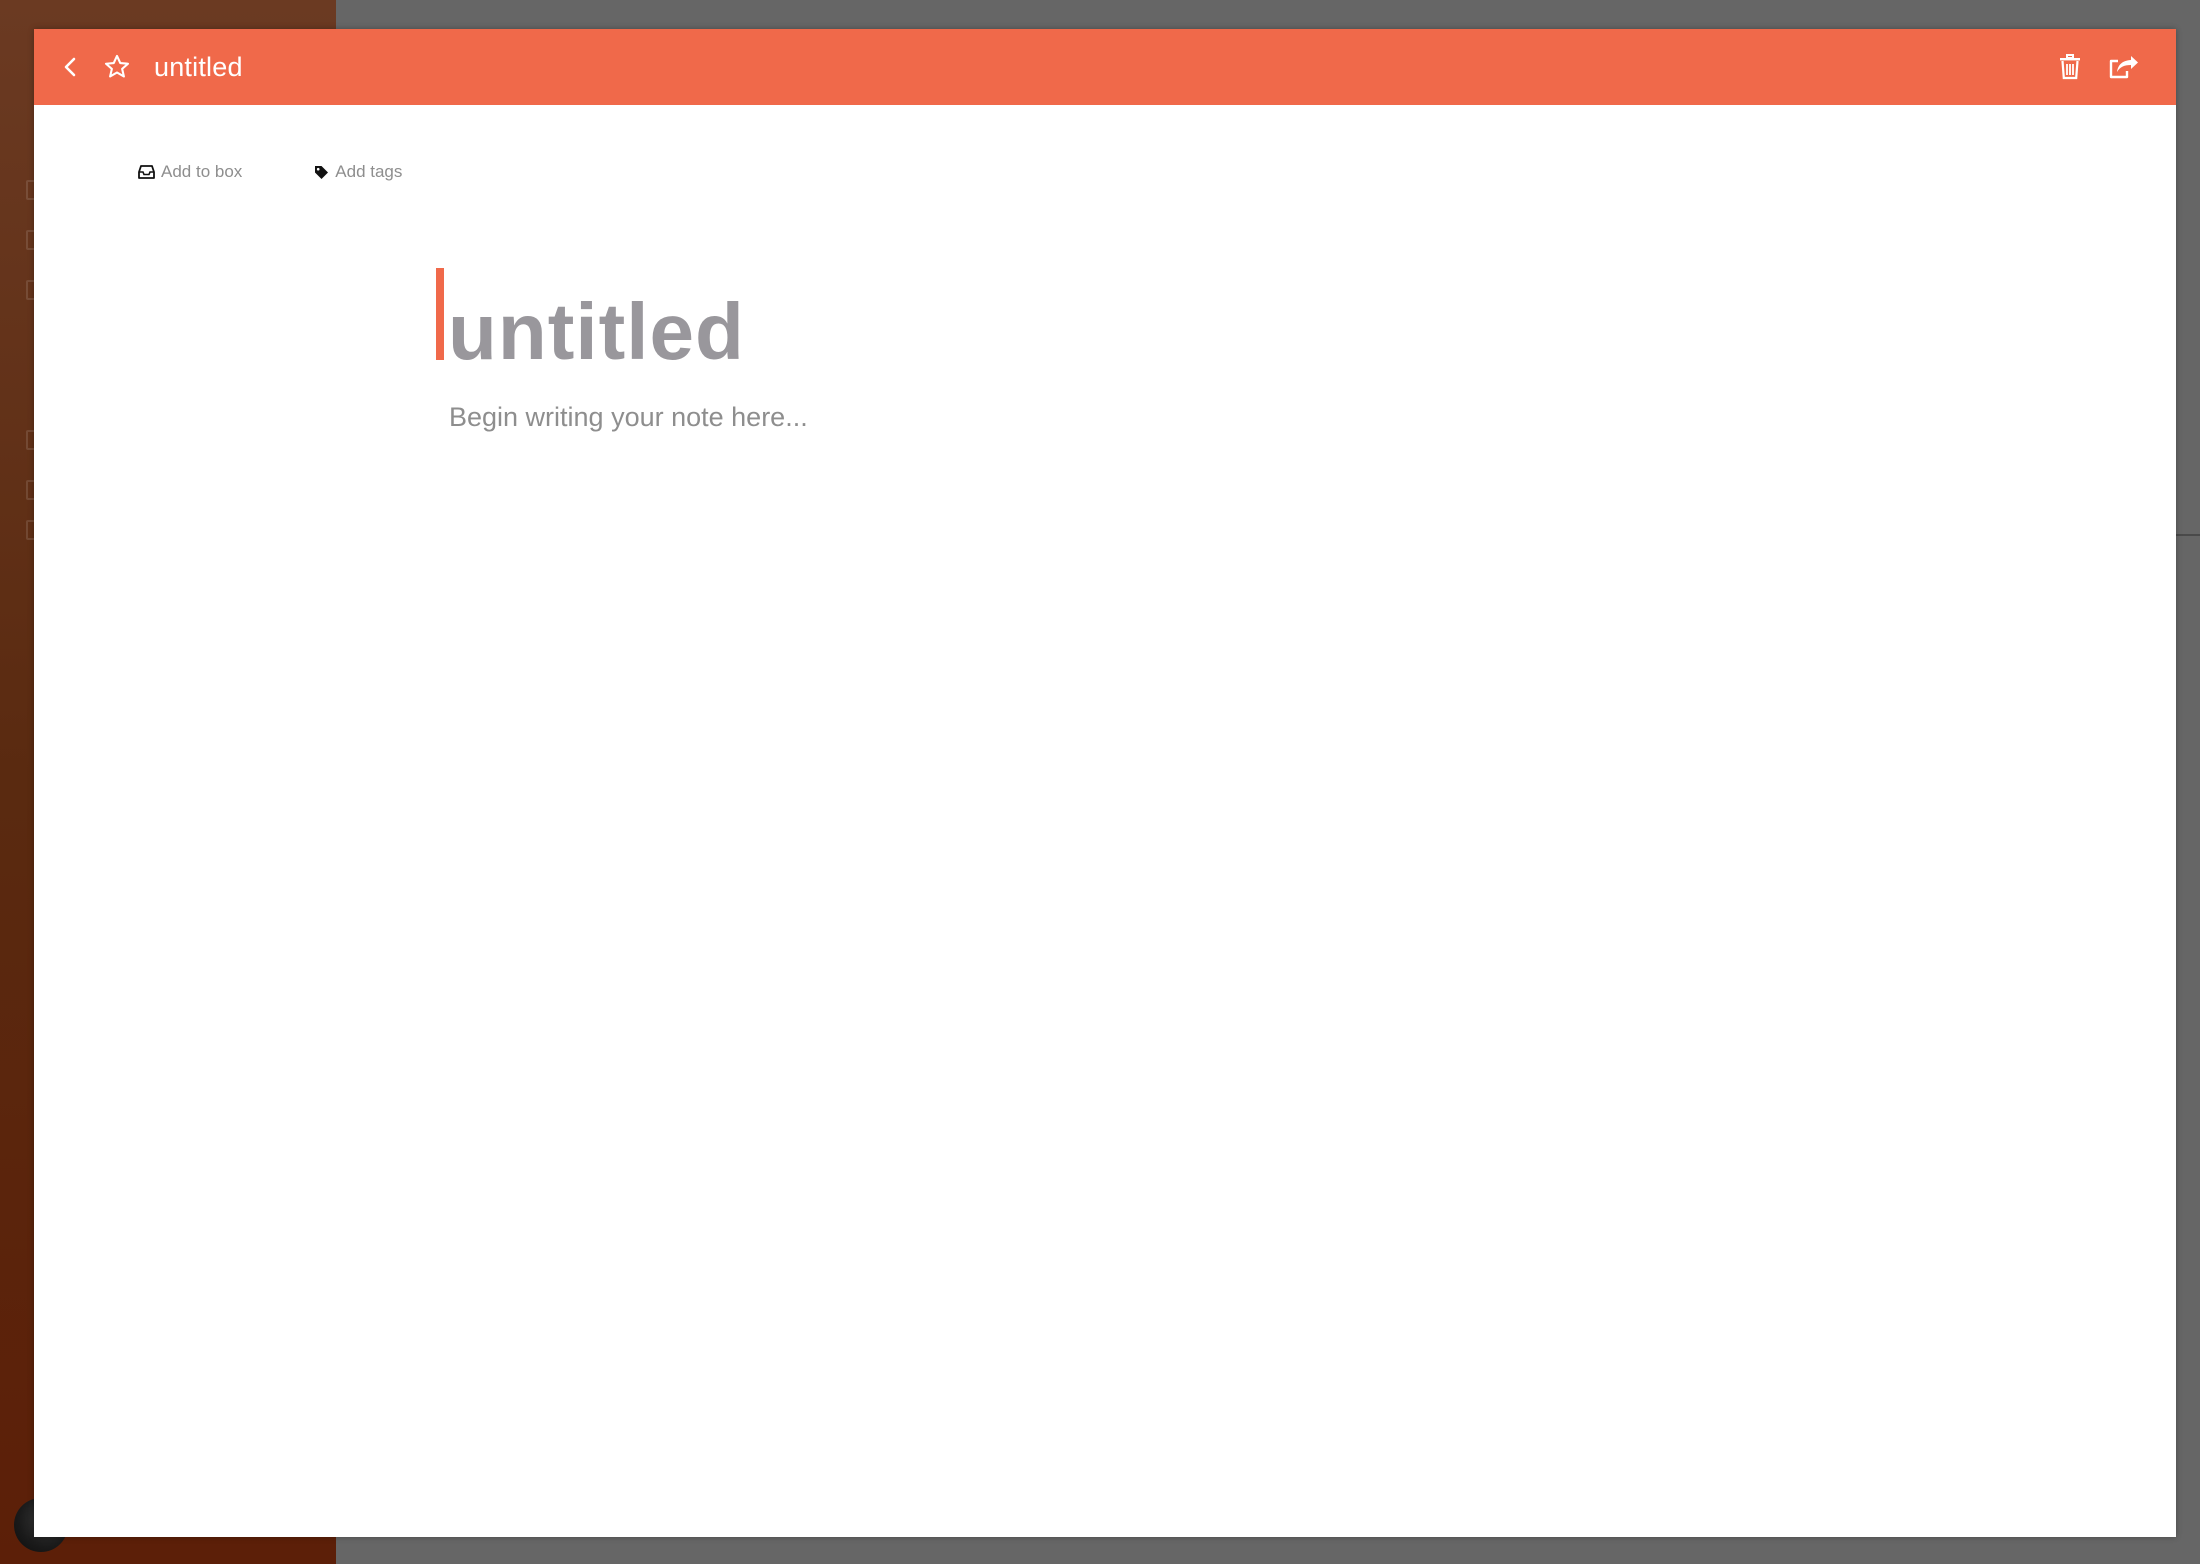  I want to click on delete-button, so click(2070, 67).